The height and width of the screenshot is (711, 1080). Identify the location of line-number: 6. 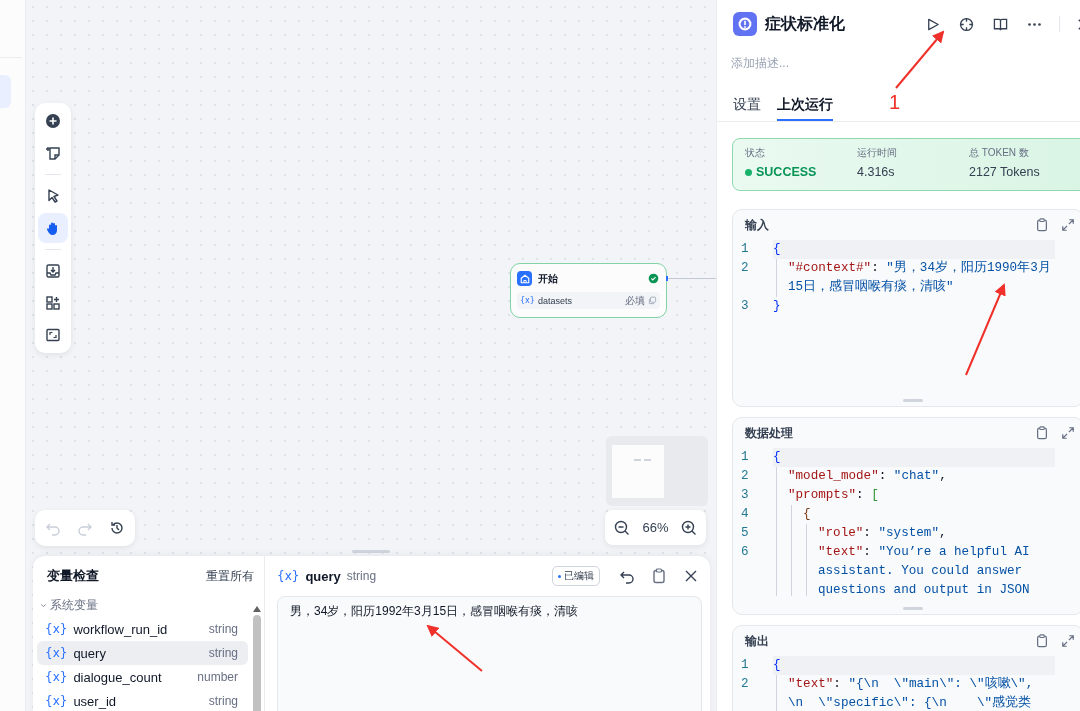
(745, 552).